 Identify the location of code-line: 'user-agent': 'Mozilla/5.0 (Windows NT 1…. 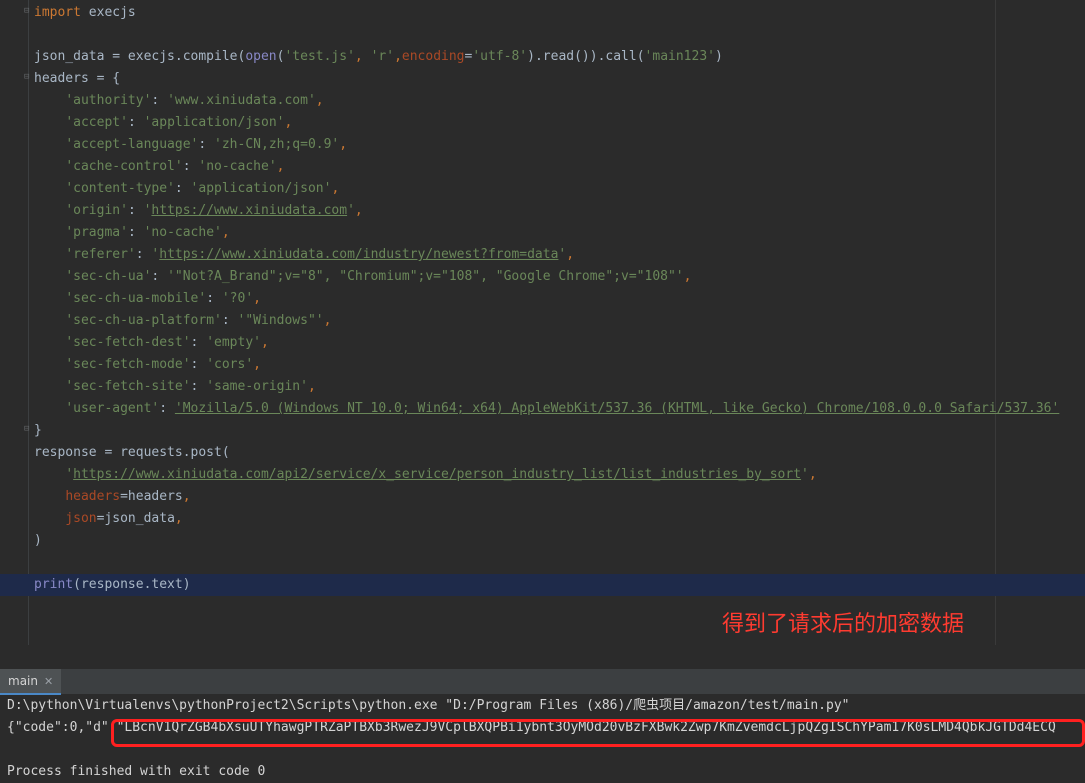
(559, 409).